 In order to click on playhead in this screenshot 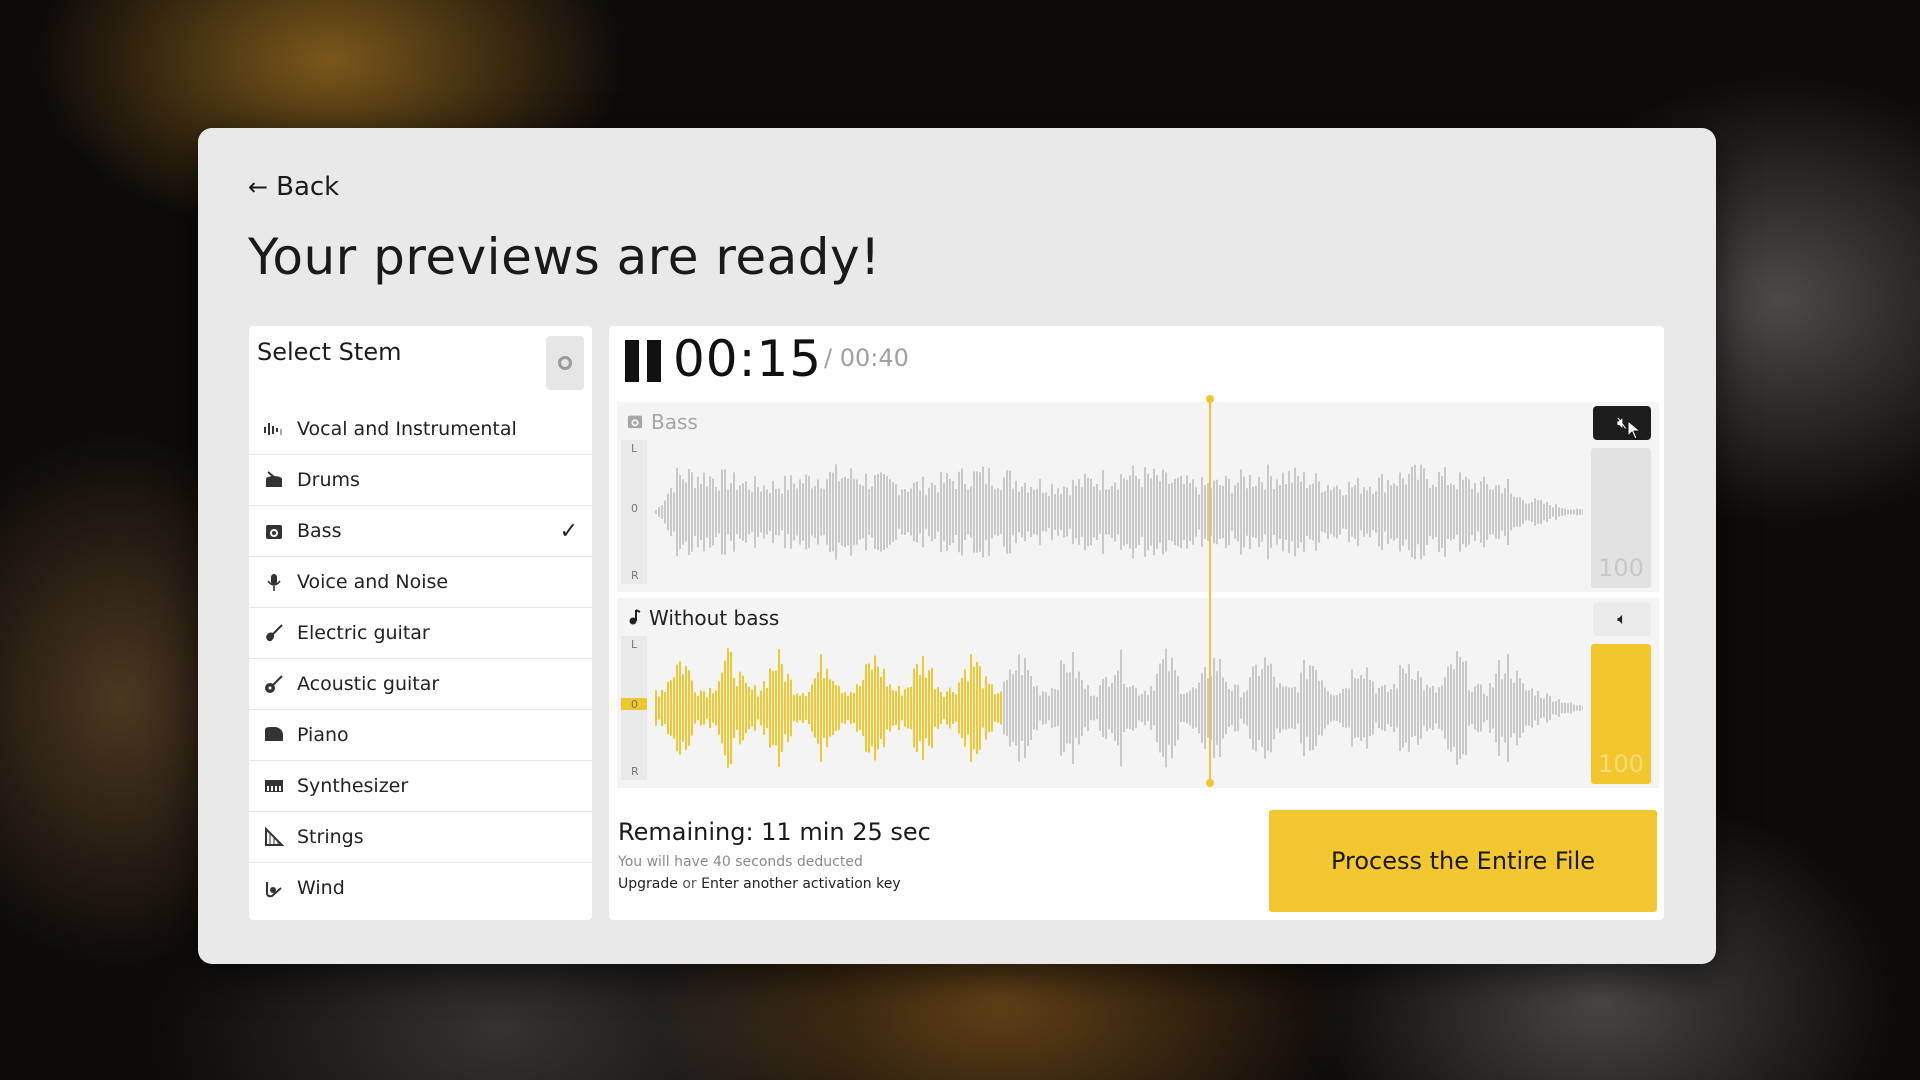, I will do `click(1210, 591)`.